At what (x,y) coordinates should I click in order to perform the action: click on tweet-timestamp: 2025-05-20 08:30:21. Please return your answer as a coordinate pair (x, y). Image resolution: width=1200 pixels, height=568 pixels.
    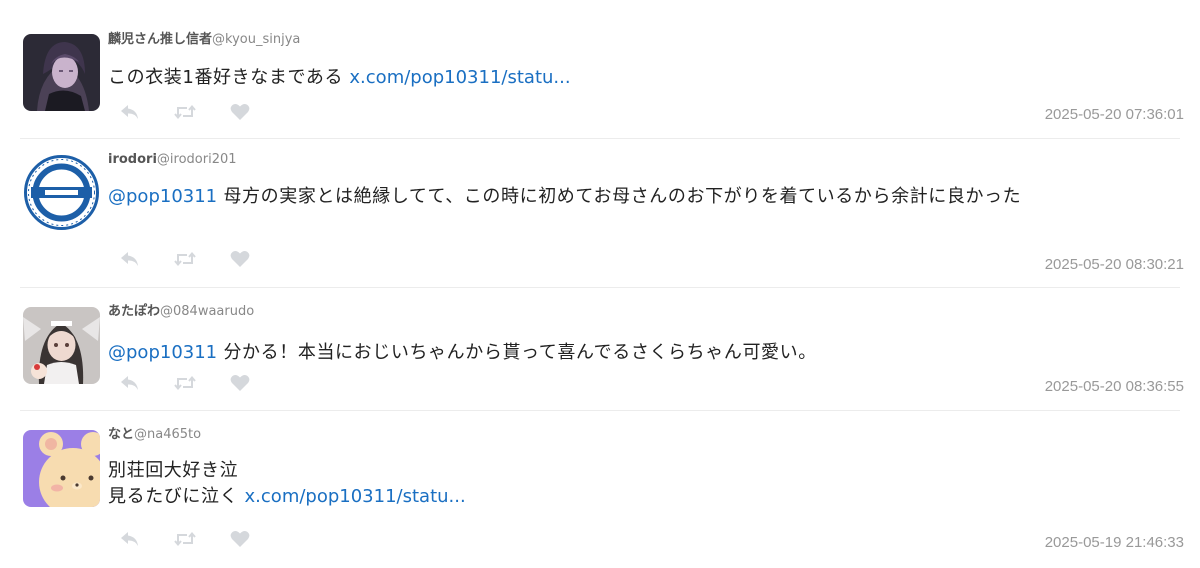
    Looking at the image, I should click on (1114, 265).